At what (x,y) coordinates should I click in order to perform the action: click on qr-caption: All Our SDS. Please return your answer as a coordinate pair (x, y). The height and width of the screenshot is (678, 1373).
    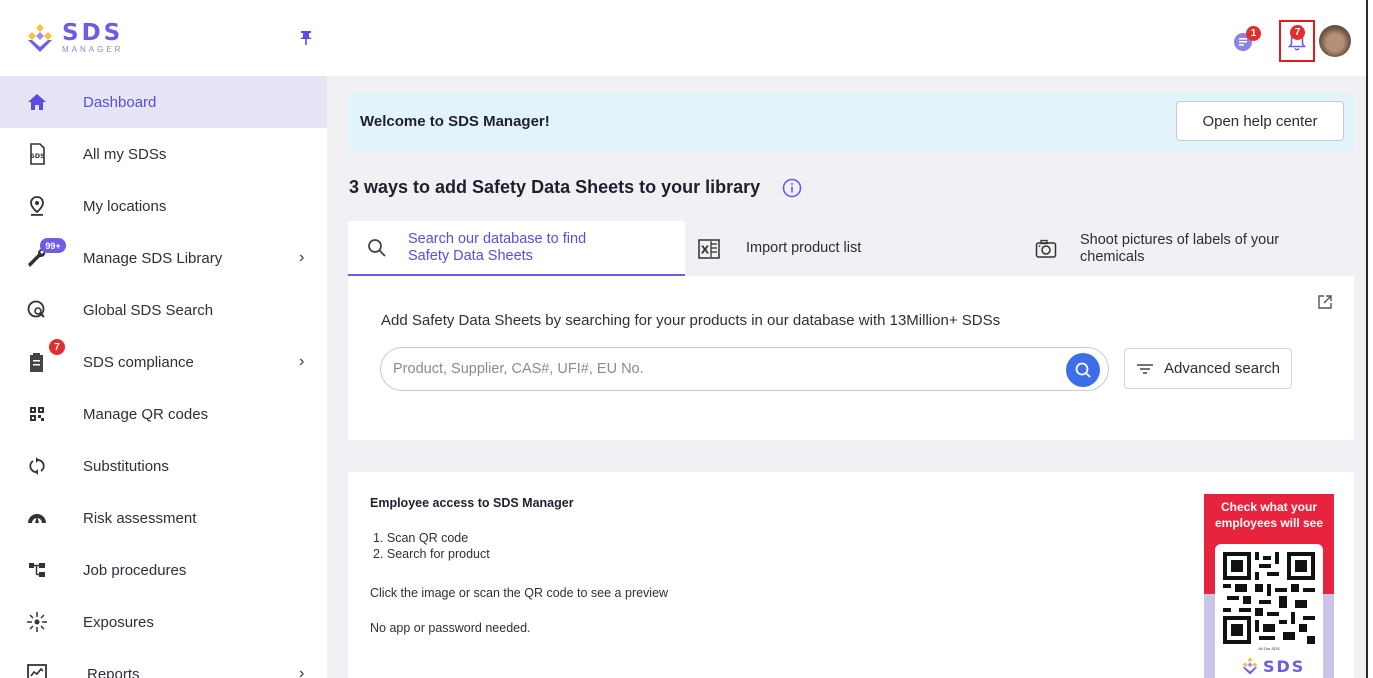
    Looking at the image, I should click on (1269, 648).